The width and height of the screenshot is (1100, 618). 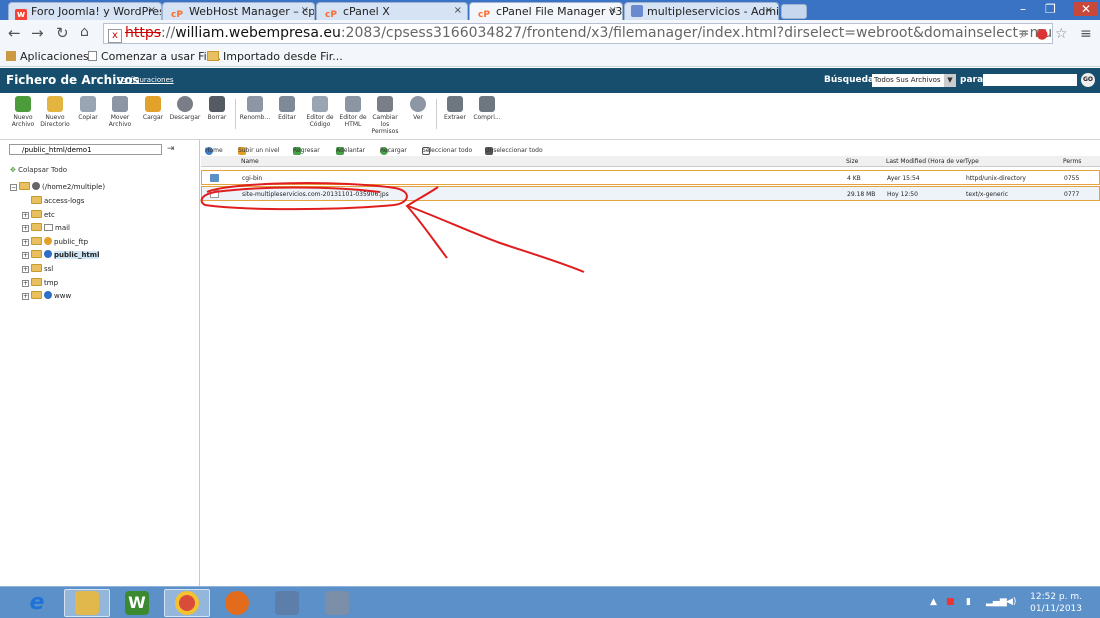 I want to click on settings-link: Configuraciones, so click(x=145, y=80).